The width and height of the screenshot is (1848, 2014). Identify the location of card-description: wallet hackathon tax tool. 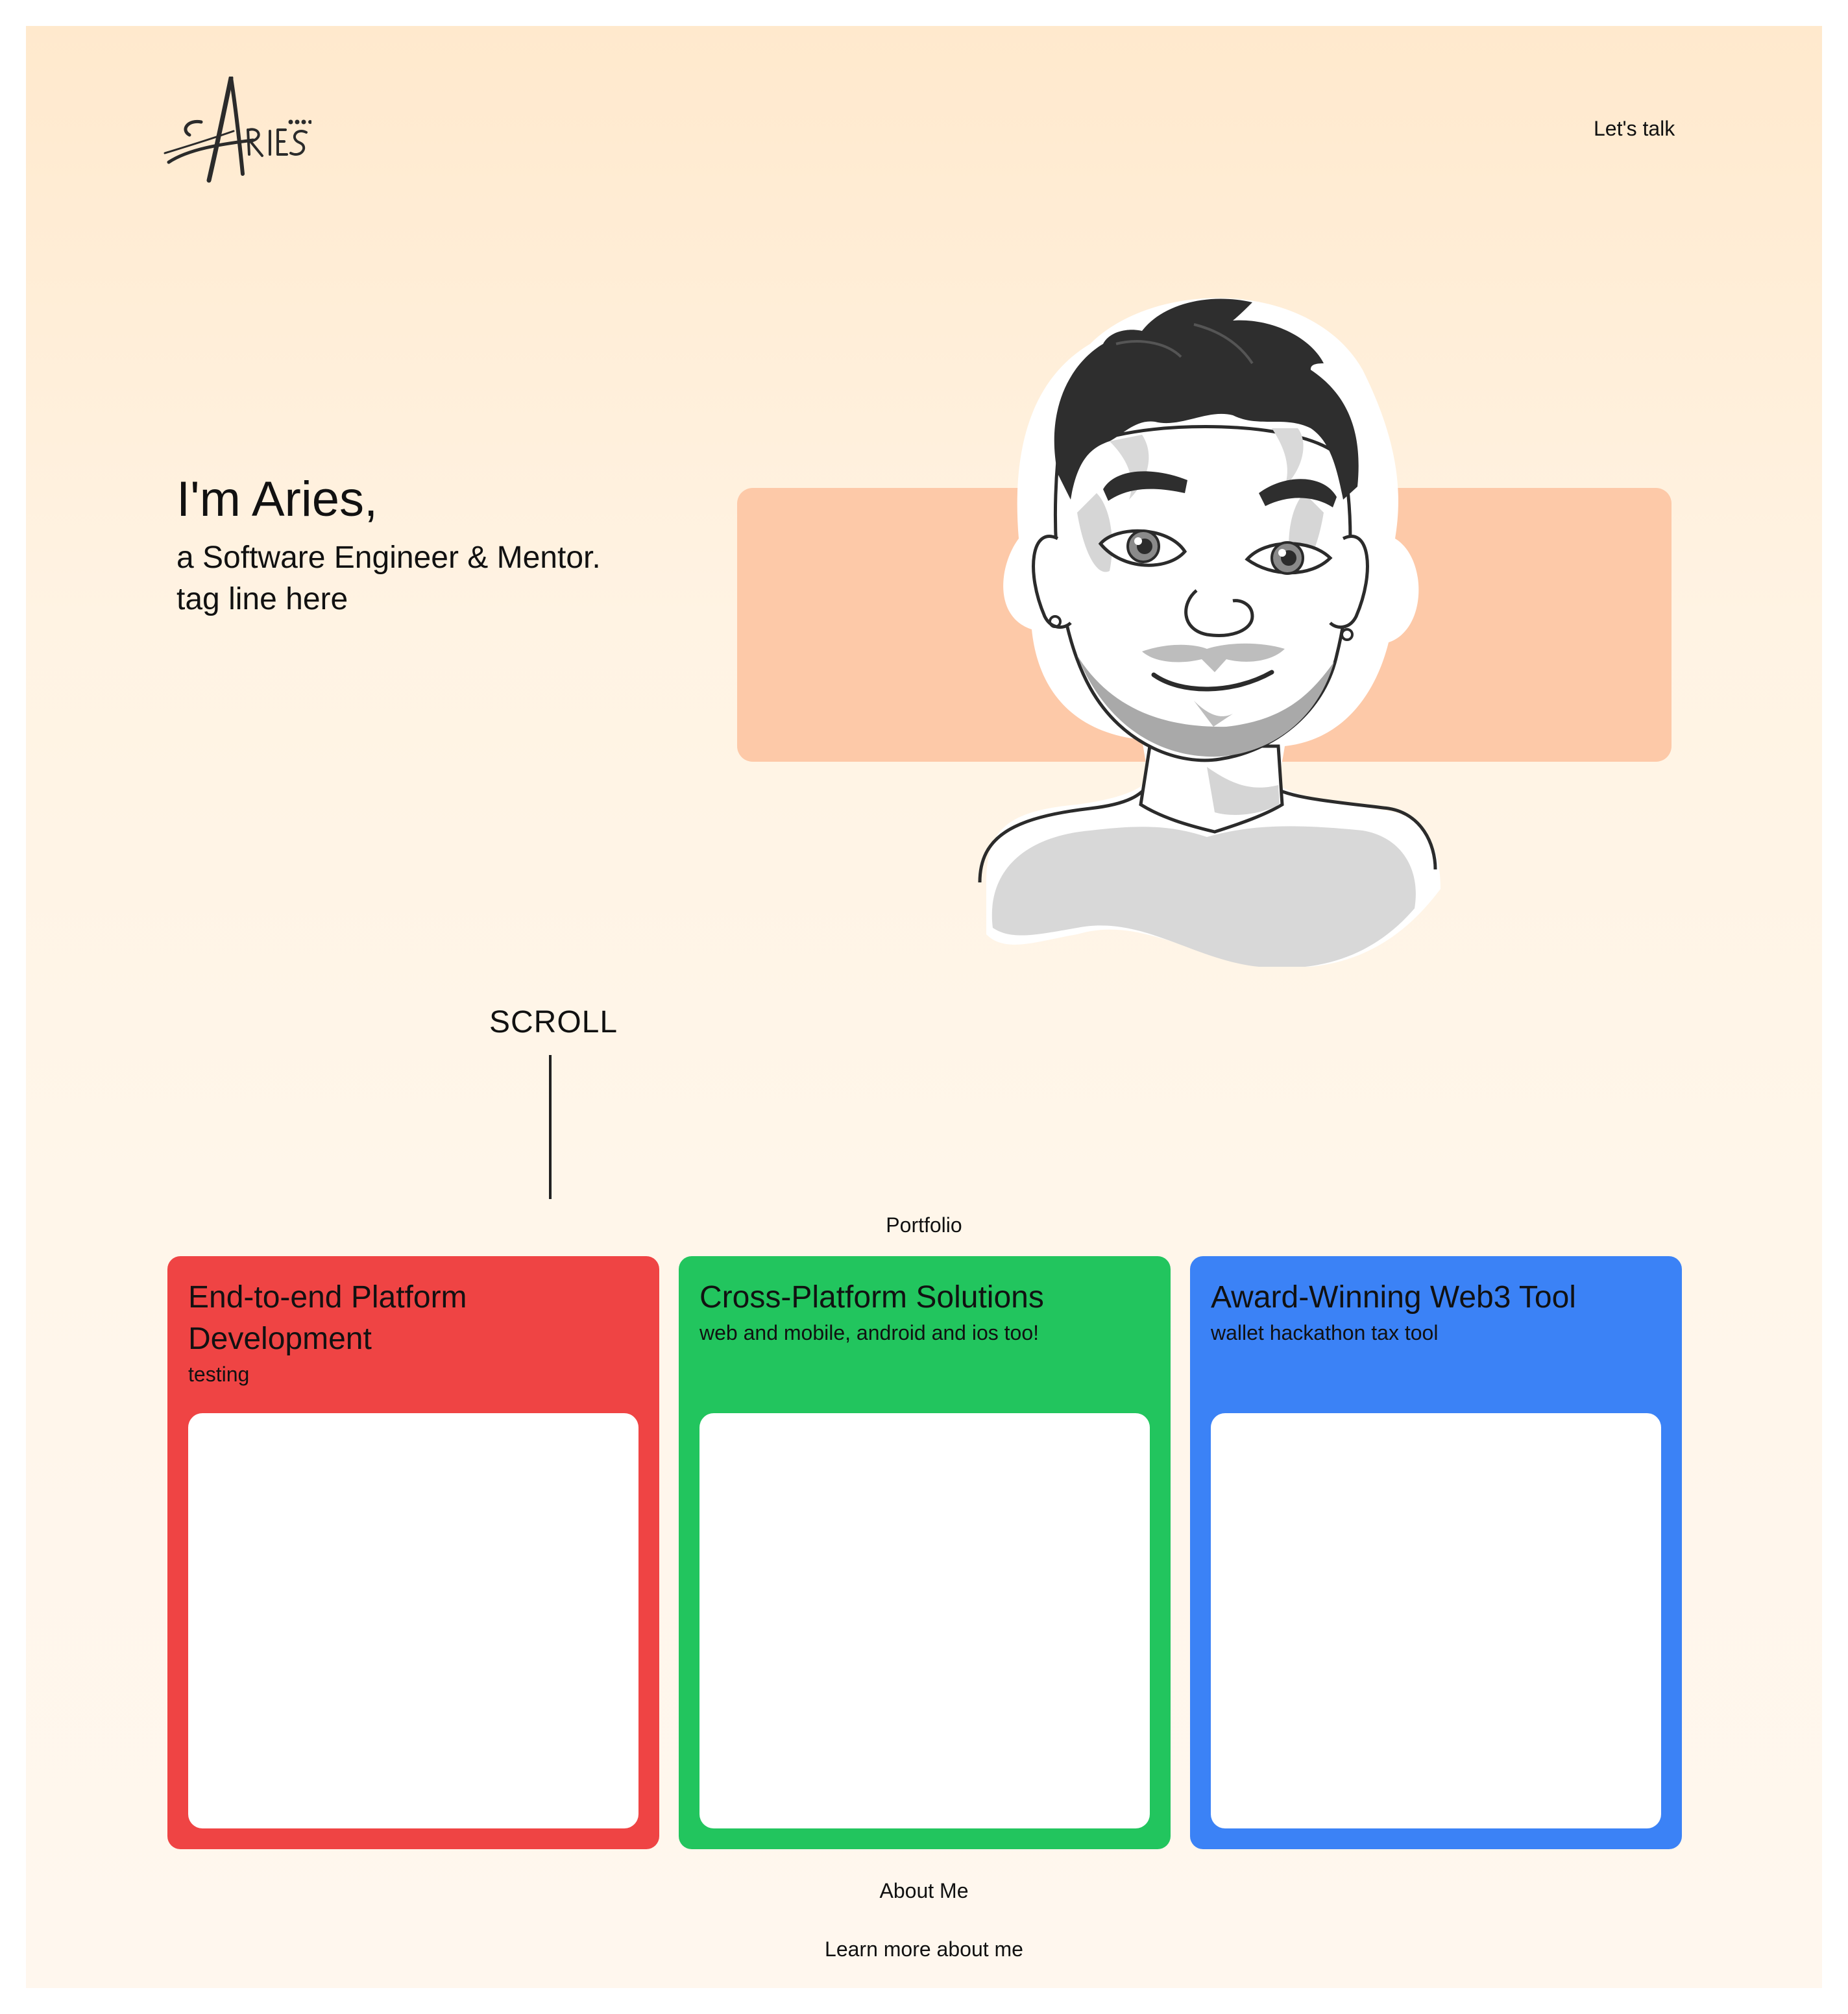
(1325, 1332).